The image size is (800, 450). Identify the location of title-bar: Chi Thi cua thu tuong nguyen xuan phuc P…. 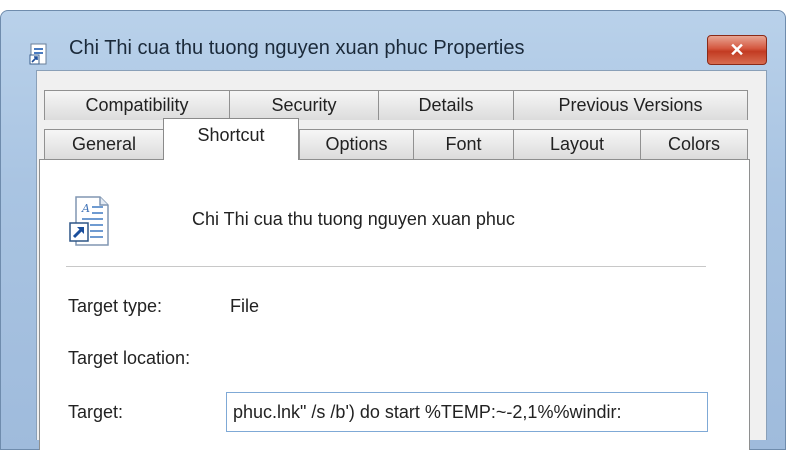
(393, 44).